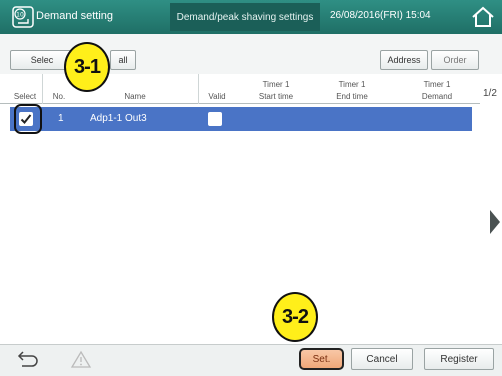 The image size is (502, 376). What do you see at coordinates (20, 15) in the screenshot?
I see `svg-text: 10` at bounding box center [20, 15].